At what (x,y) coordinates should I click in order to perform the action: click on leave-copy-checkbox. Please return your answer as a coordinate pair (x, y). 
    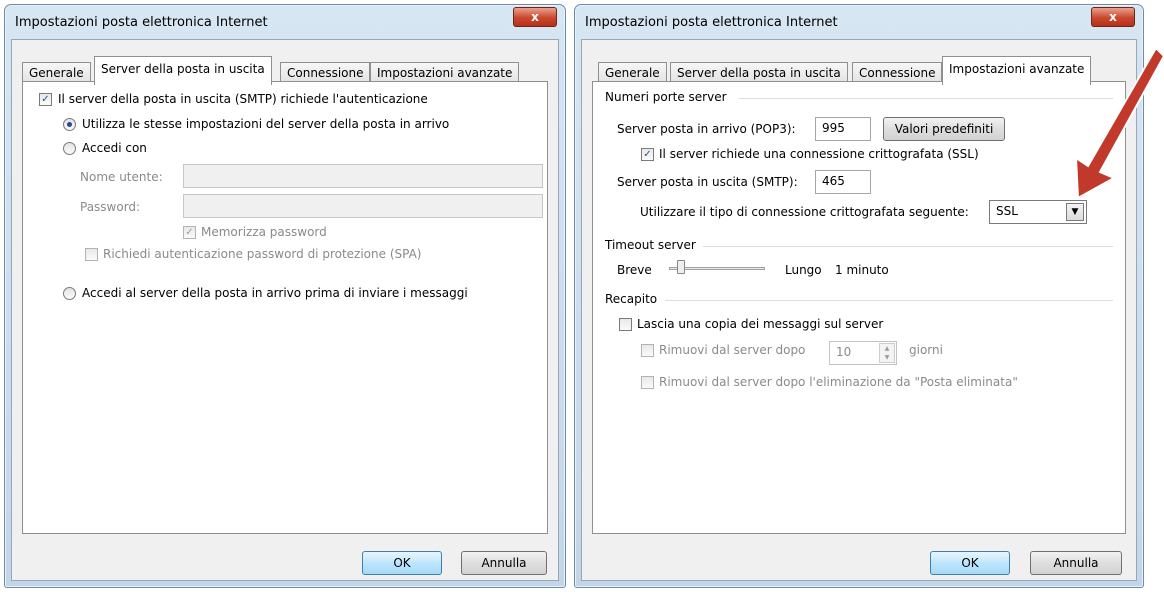
    Looking at the image, I should click on (625, 324).